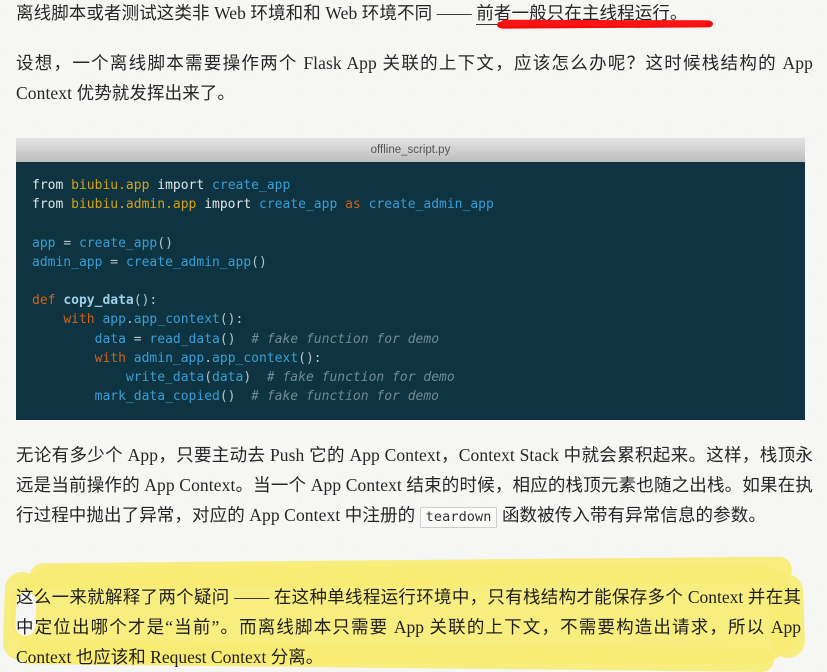 This screenshot has height=672, width=827. What do you see at coordinates (605, 24) in the screenshot?
I see `red-underline-annotation` at bounding box center [605, 24].